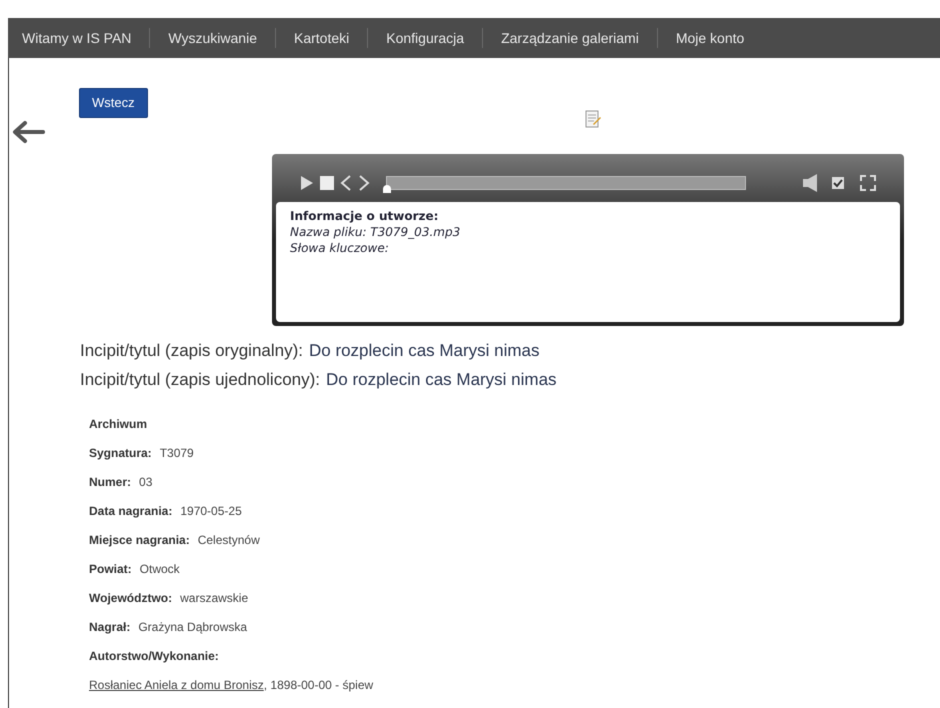 This screenshot has width=940, height=708. What do you see at coordinates (307, 182) in the screenshot?
I see `play-icon` at bounding box center [307, 182].